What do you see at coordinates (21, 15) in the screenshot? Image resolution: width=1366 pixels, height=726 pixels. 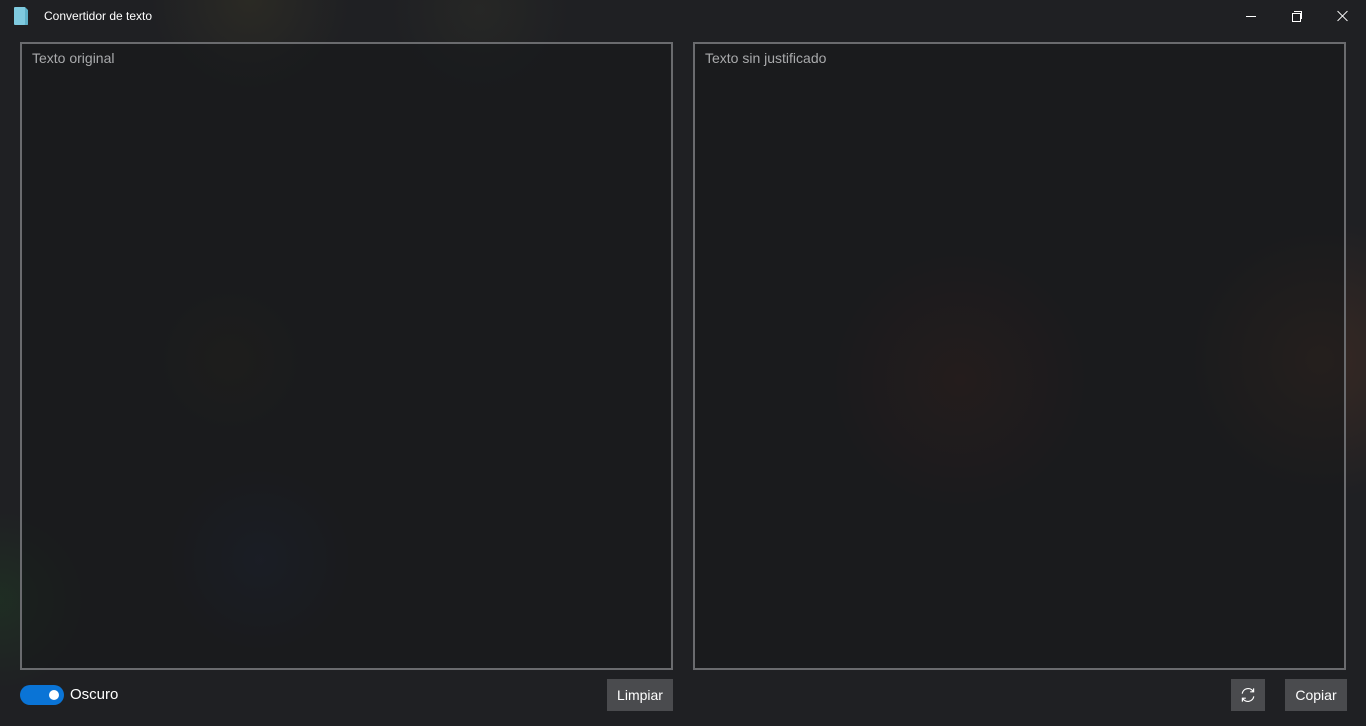 I see `document-icon` at bounding box center [21, 15].